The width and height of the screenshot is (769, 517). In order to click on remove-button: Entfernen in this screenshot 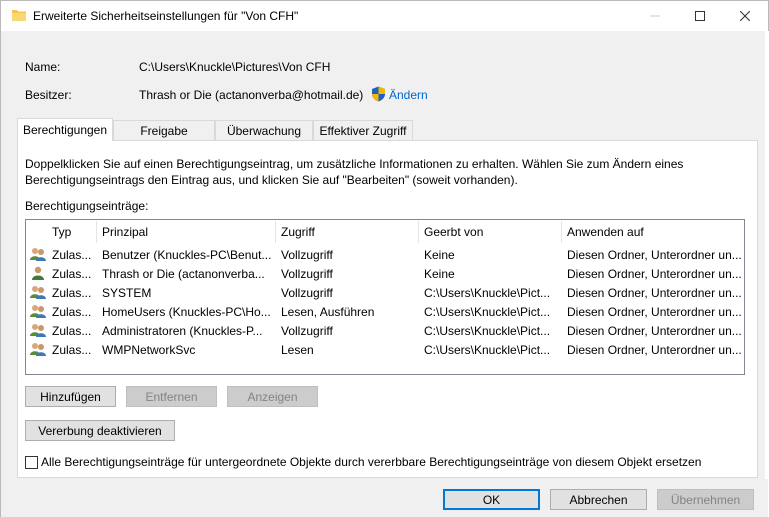, I will do `click(171, 396)`.